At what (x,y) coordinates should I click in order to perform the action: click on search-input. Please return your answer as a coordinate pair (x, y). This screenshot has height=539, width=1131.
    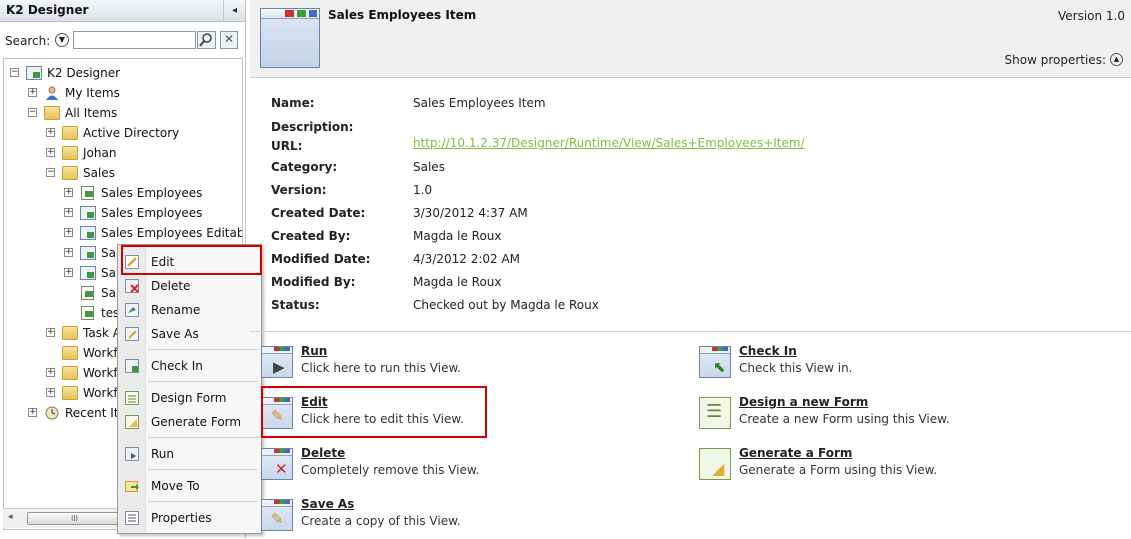
    Looking at the image, I should click on (134, 40).